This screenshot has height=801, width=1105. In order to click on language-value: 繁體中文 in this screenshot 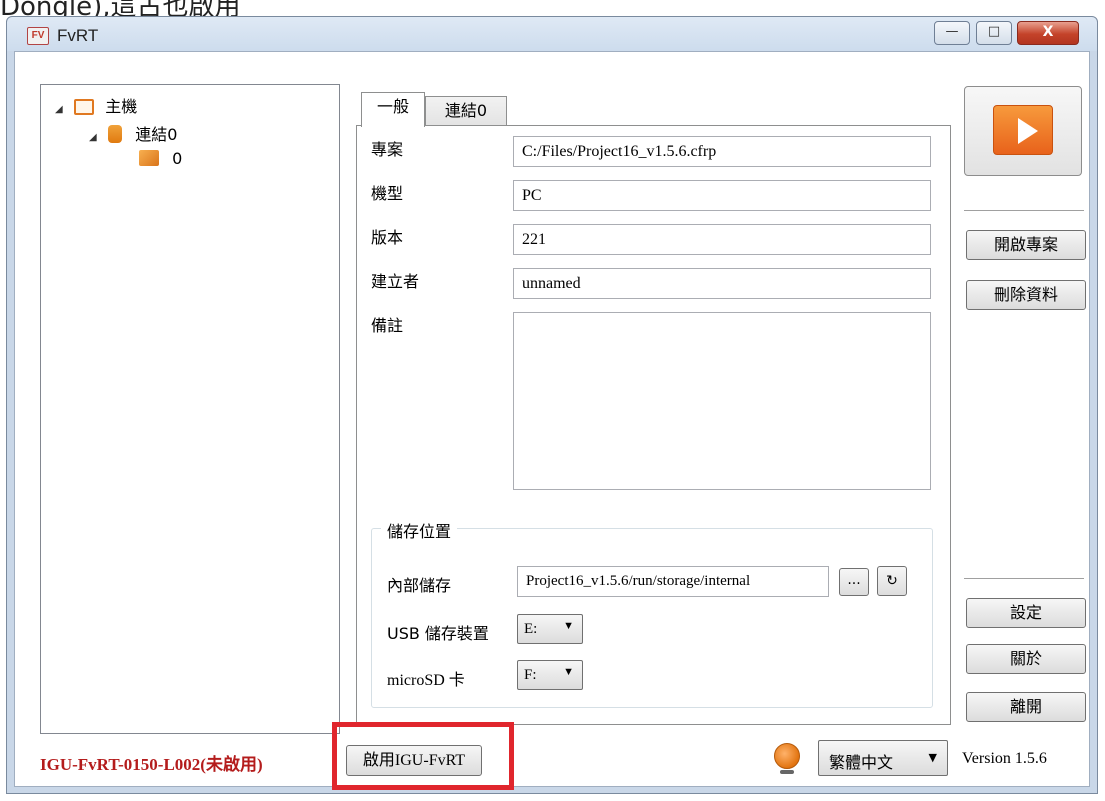, I will do `click(861, 762)`.